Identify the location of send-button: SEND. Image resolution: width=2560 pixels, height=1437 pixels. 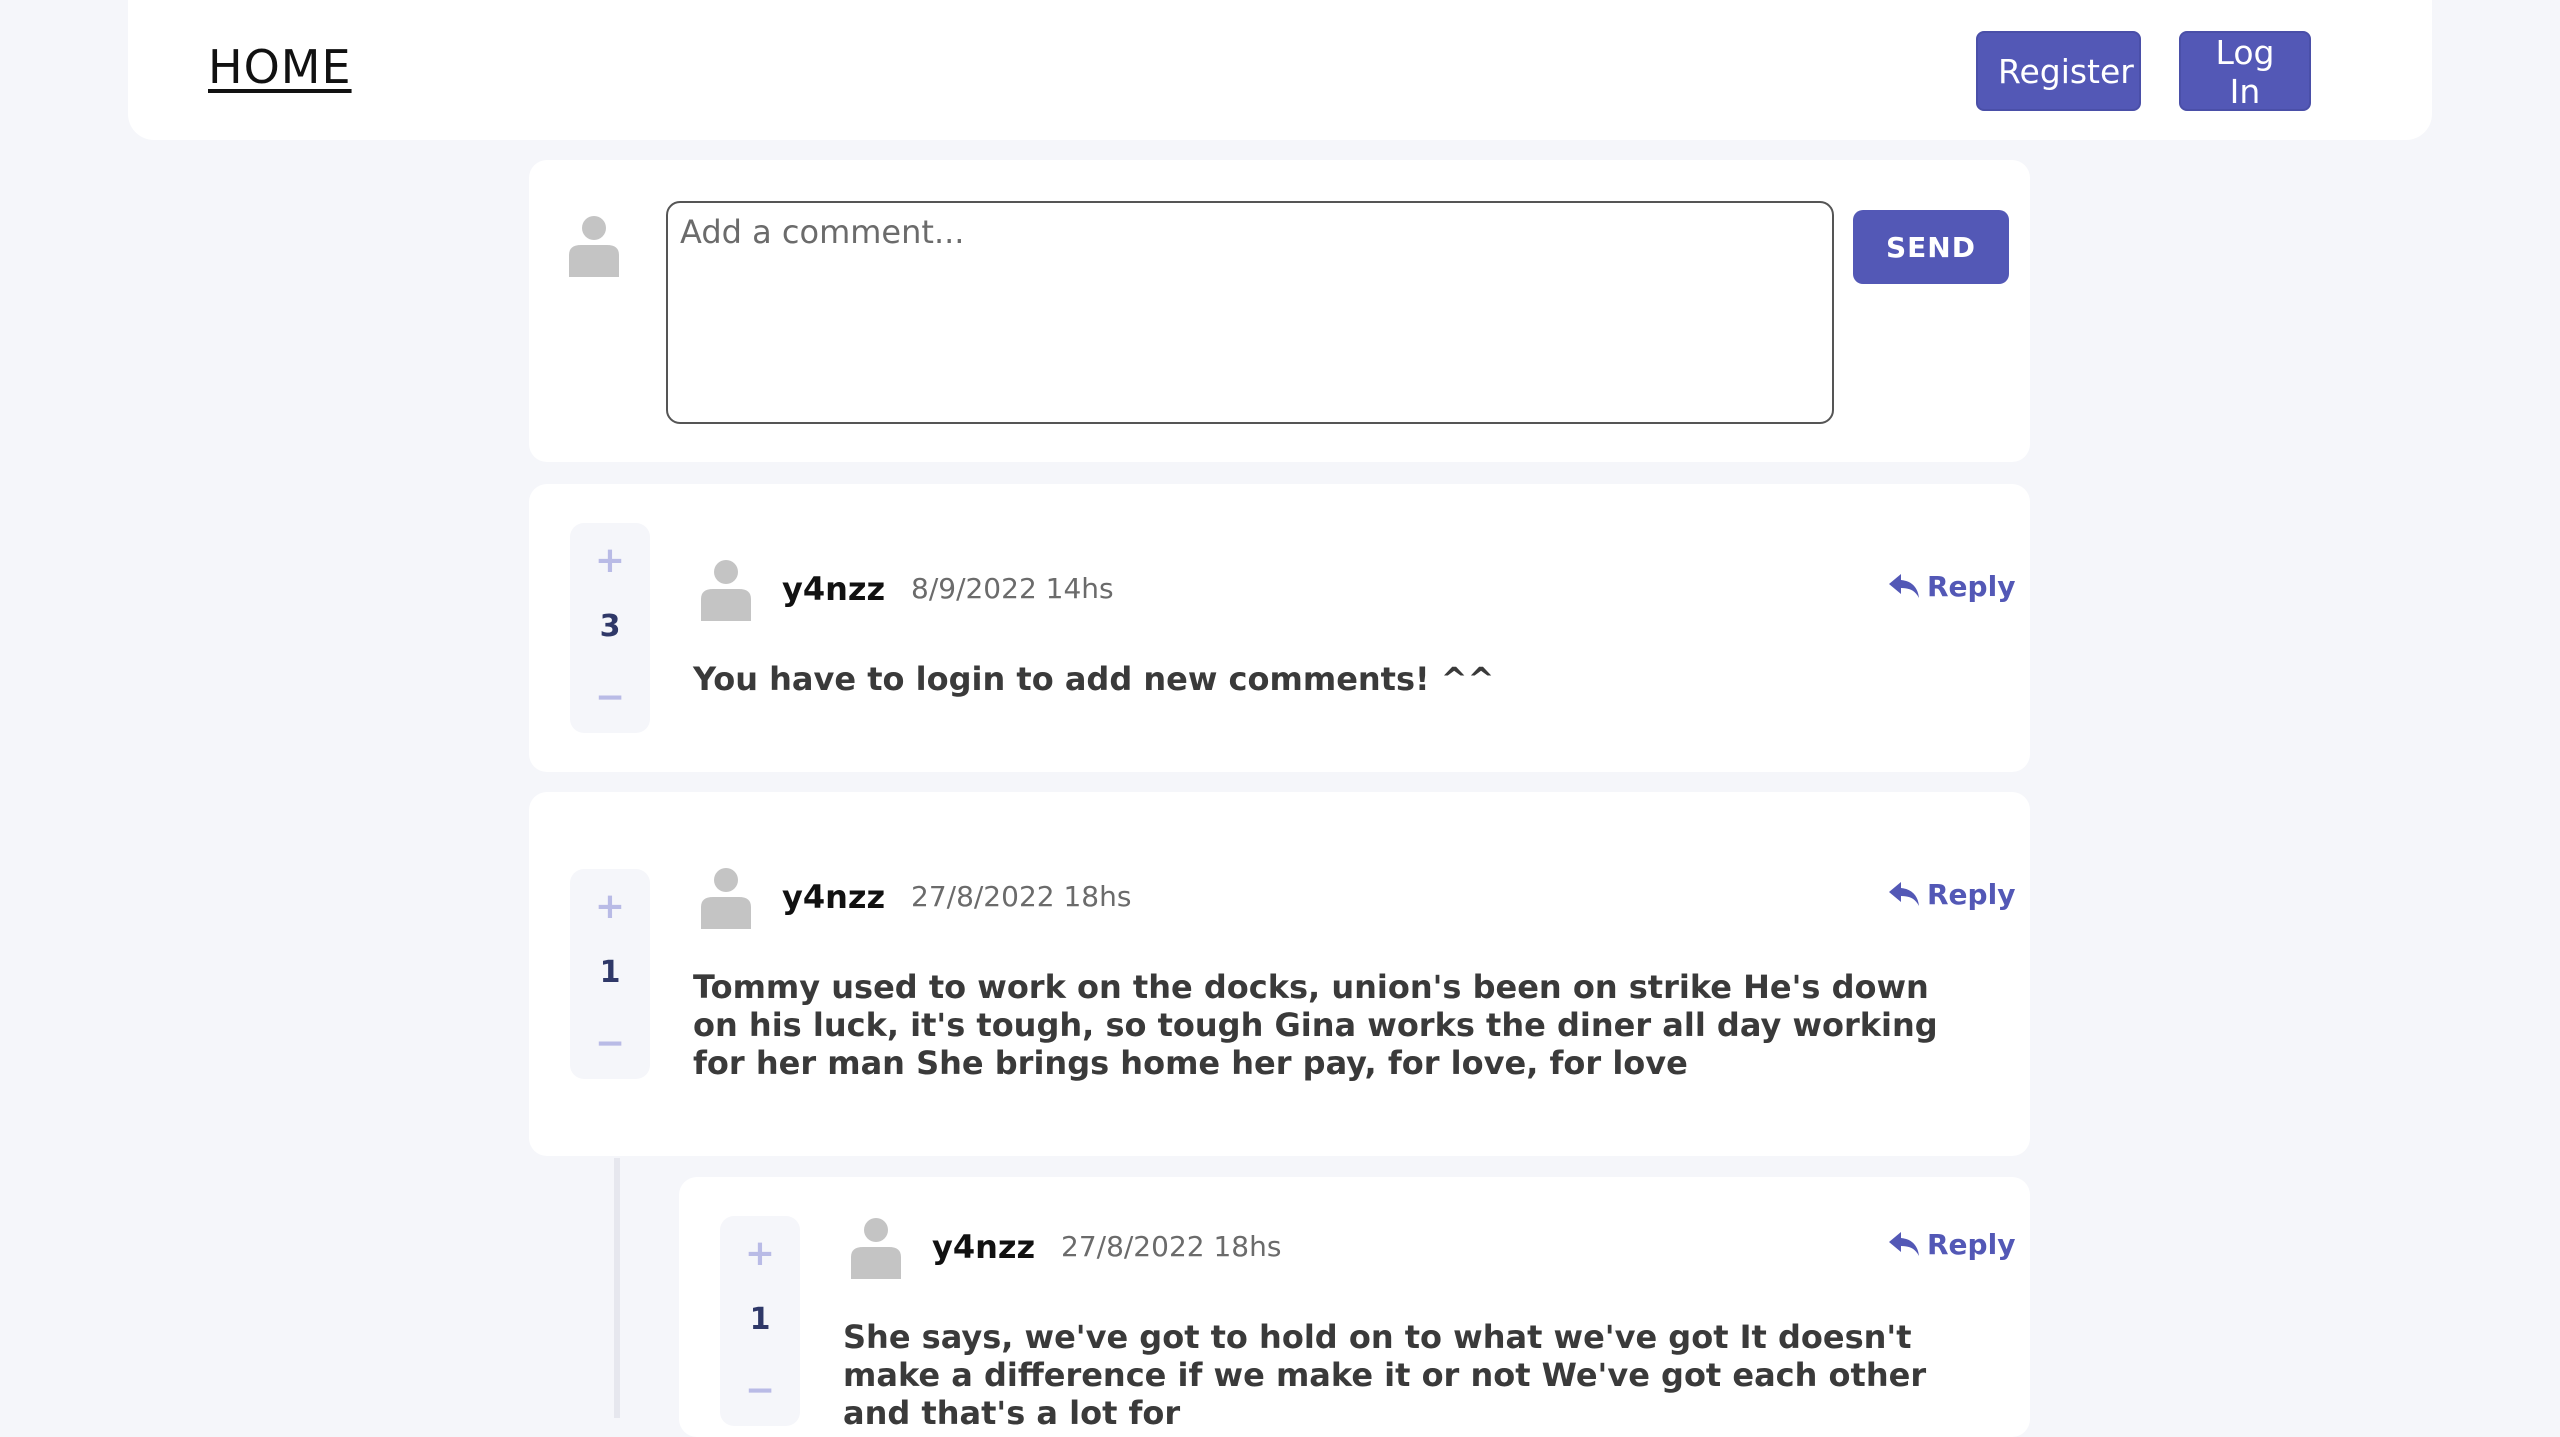
(1931, 247).